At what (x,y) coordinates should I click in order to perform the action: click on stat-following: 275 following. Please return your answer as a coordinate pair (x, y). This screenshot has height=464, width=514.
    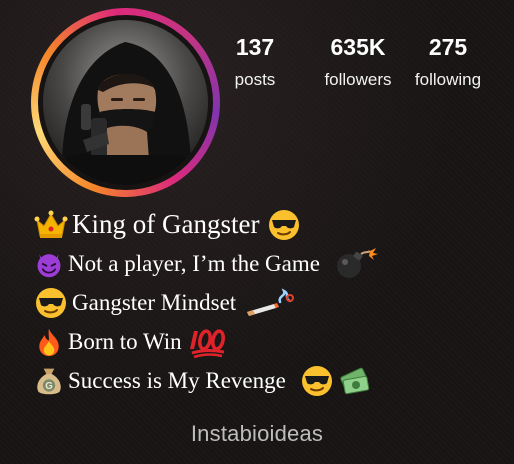
    Looking at the image, I should click on (448, 62).